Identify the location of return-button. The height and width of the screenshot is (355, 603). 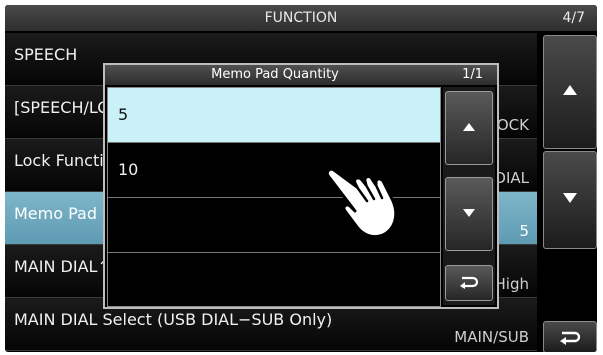
(570, 336).